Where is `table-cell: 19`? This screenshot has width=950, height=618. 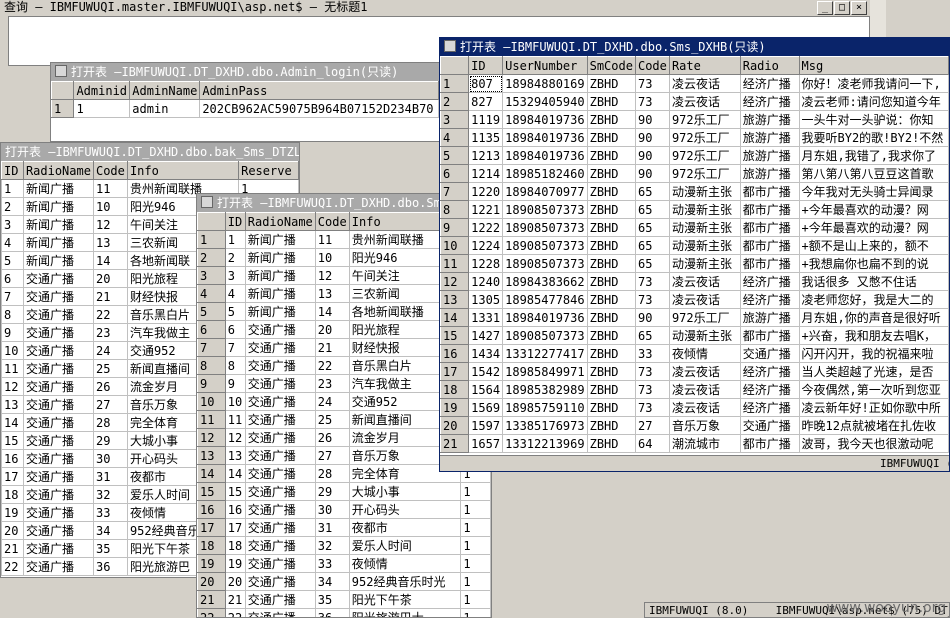 table-cell: 19 is located at coordinates (235, 563).